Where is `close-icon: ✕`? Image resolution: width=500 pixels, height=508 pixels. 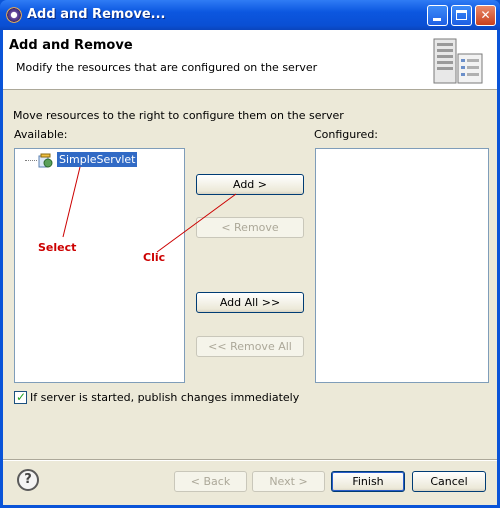
close-icon: ✕ is located at coordinates (485, 15).